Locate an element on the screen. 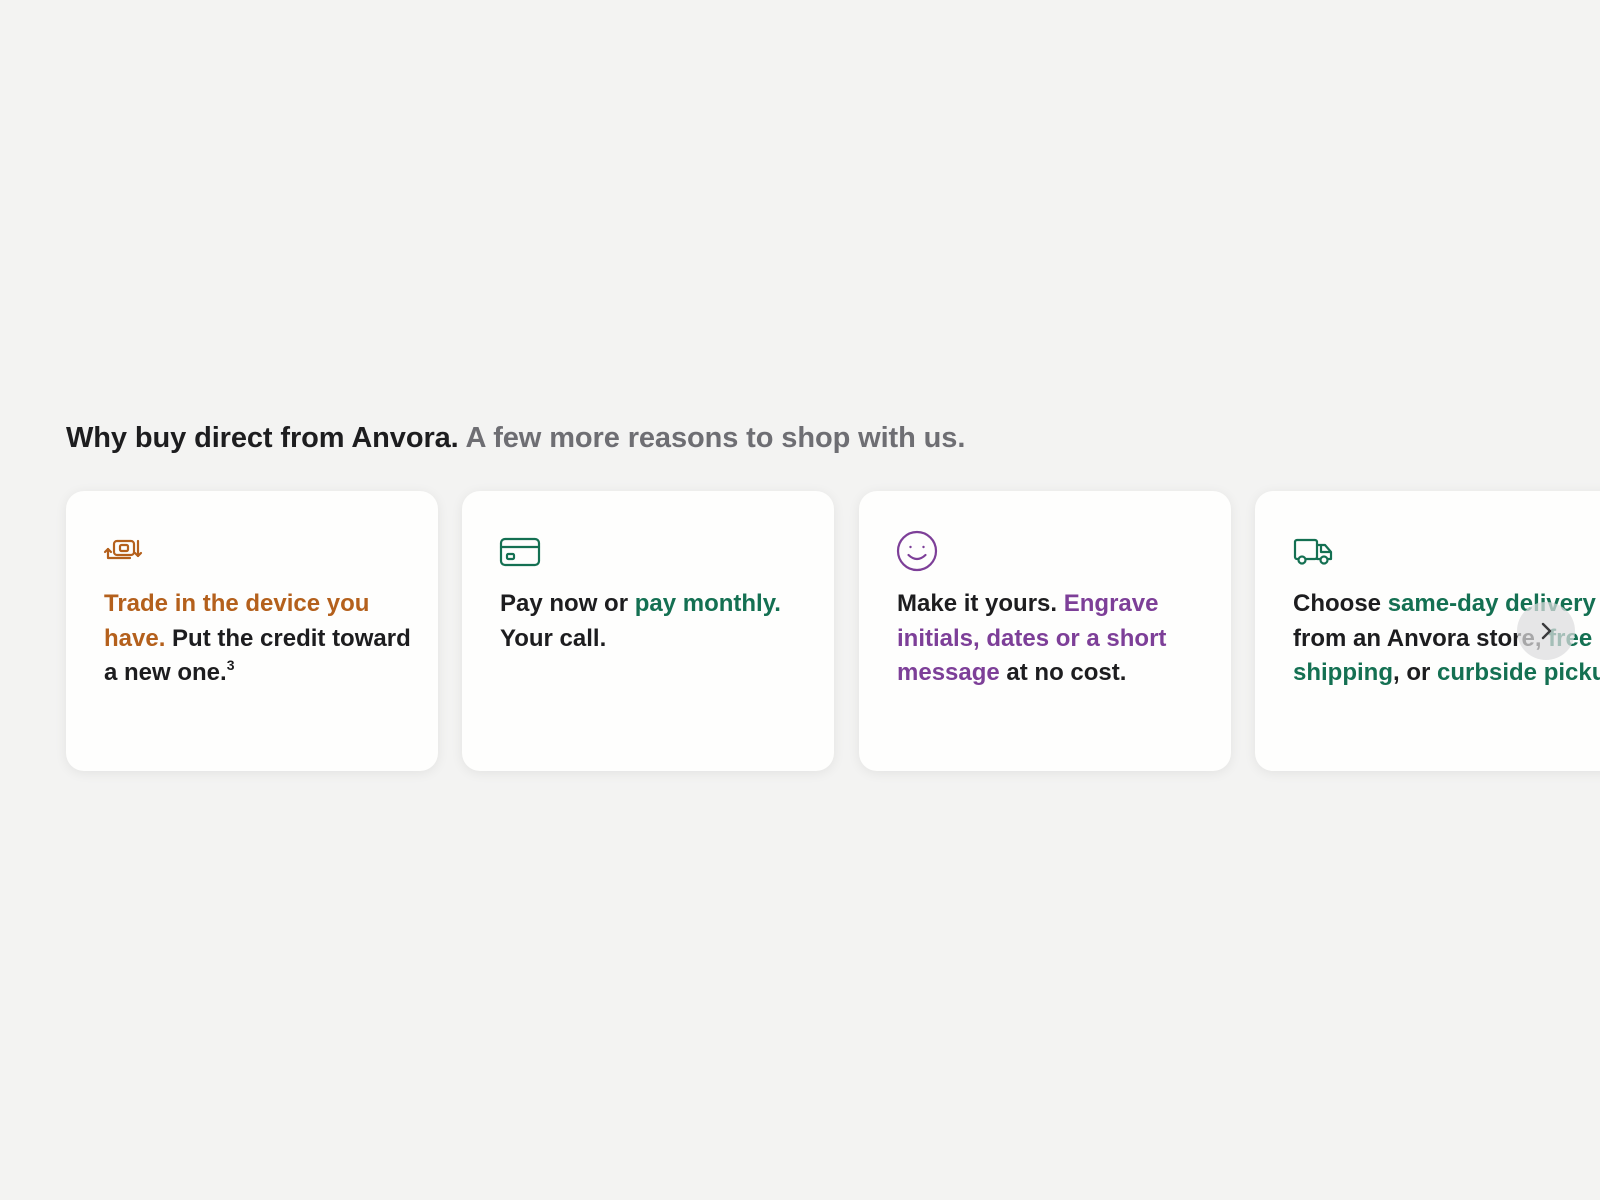 The width and height of the screenshot is (1600, 1200). payment-text: Pay now or pay monthly. Your call. is located at coordinates (660, 621).